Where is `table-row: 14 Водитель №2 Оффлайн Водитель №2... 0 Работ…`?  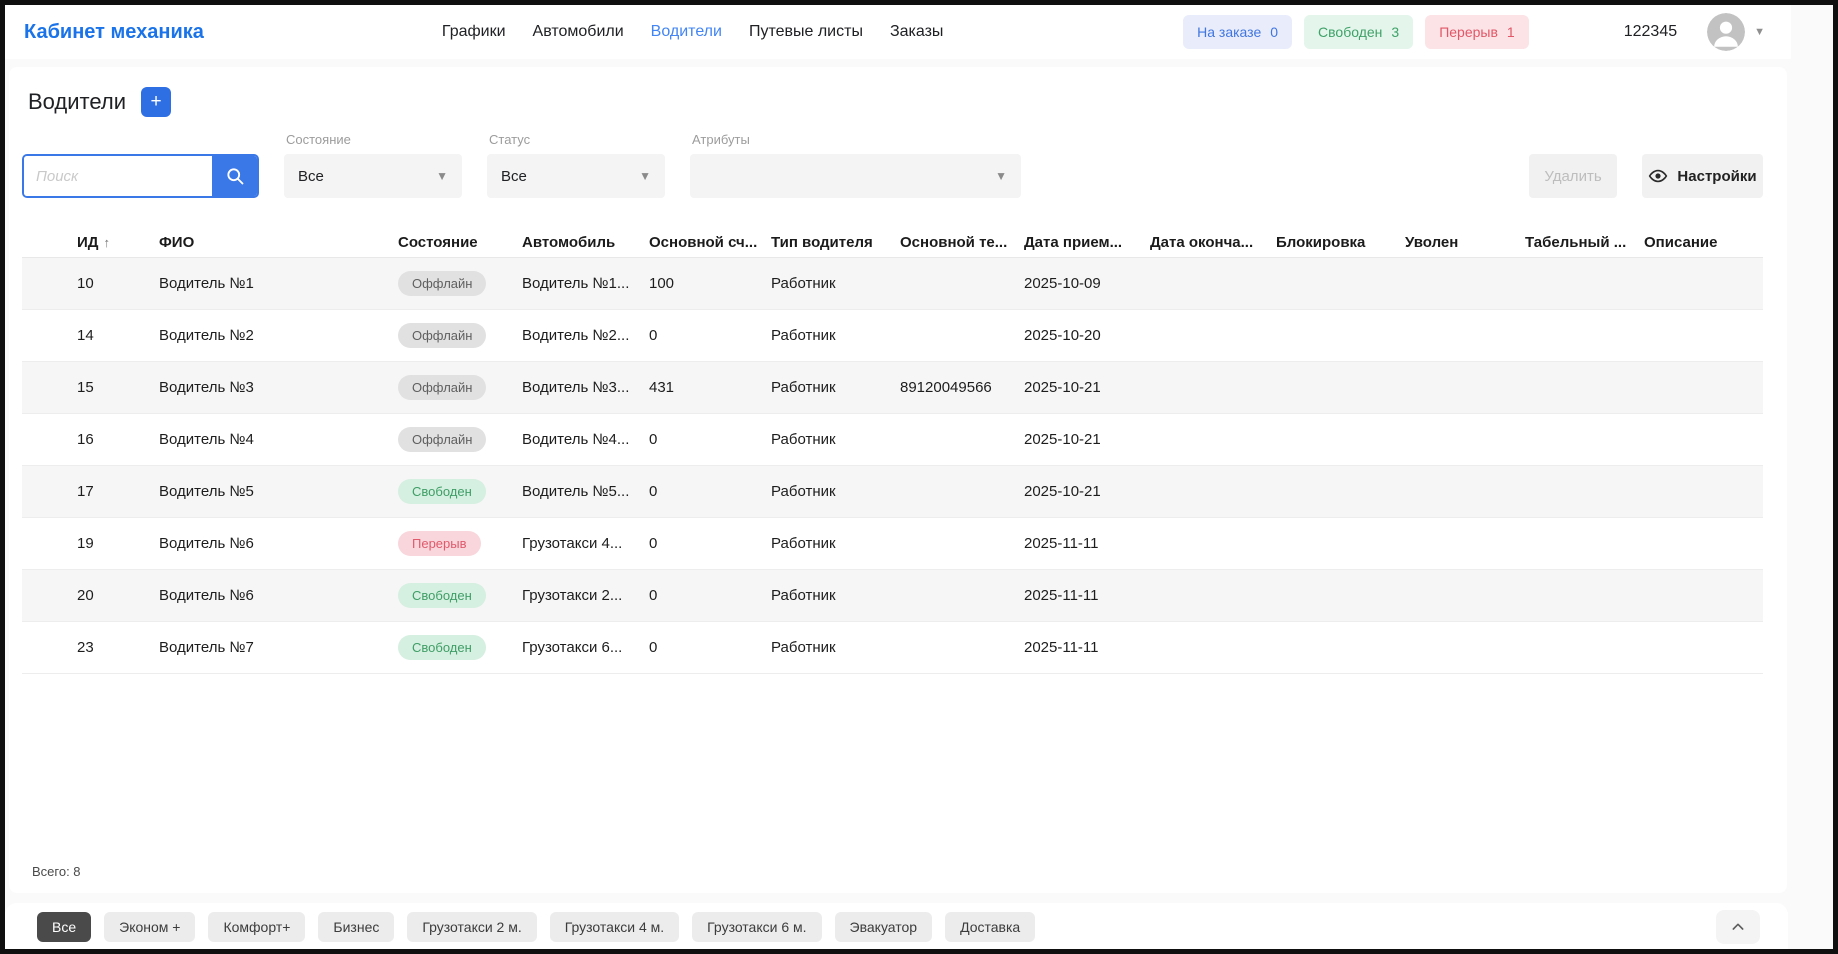
table-row: 14 Водитель №2 Оффлайн Водитель №2... 0 Работ… is located at coordinates (892, 336).